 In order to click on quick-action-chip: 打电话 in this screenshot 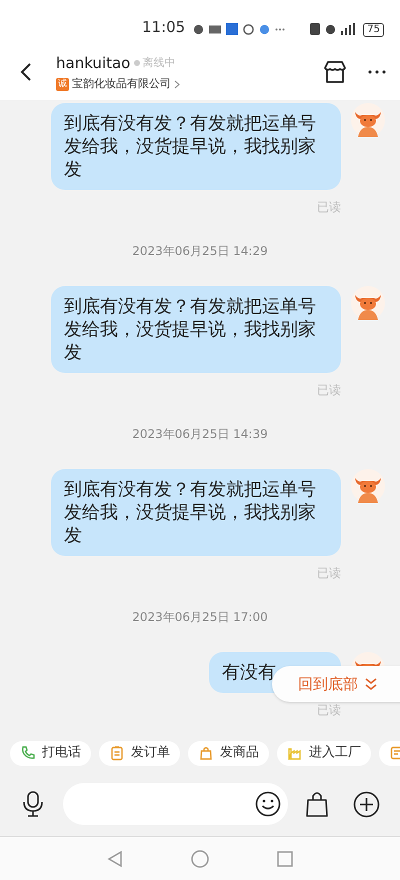, I will do `click(50, 753)`.